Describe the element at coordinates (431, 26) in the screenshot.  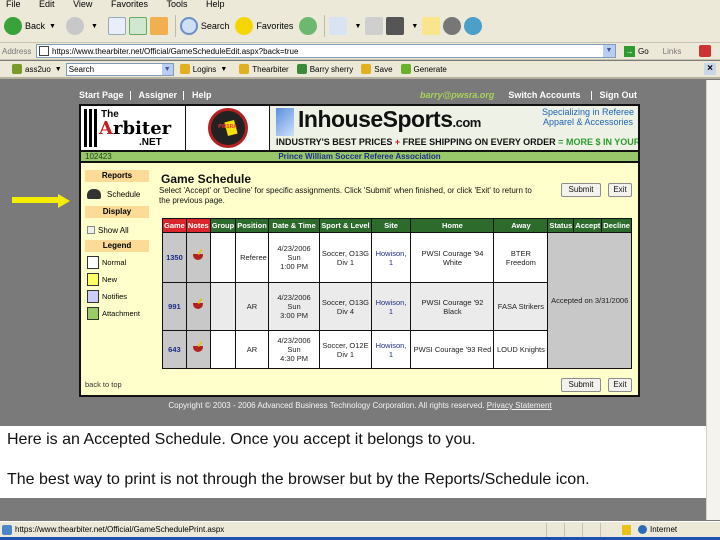
I see `note-icon` at that location.